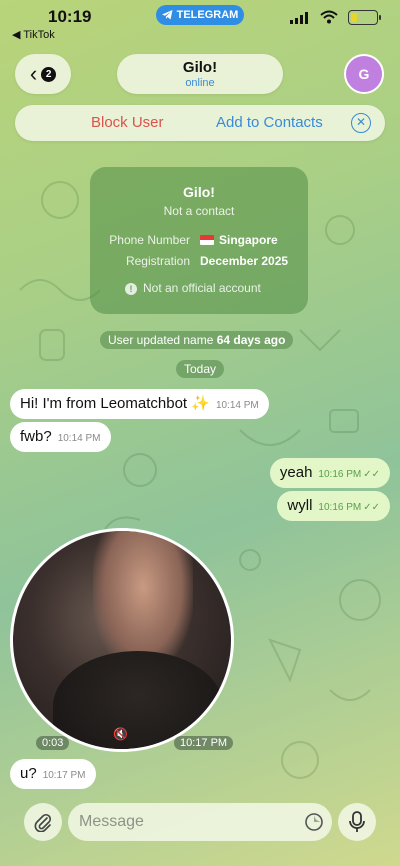  Describe the element at coordinates (296, 472) in the screenshot. I see `message-text: yeah` at that location.